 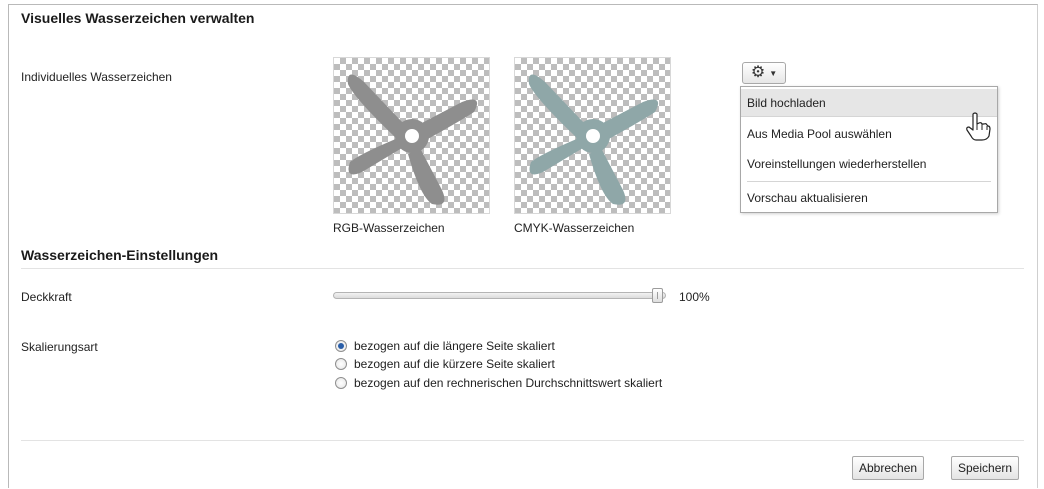 What do you see at coordinates (869, 198) in the screenshot?
I see `menu-item-refresh-preview: Vorschau aktualisieren` at bounding box center [869, 198].